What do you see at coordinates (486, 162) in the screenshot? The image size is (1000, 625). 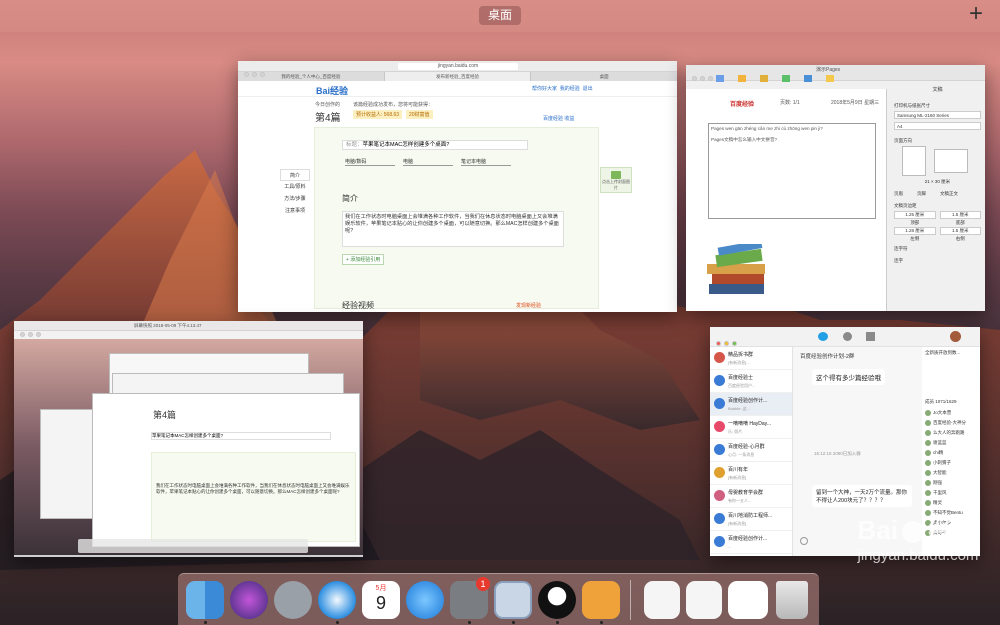 I see `category-select-3: 笔记本电脑` at bounding box center [486, 162].